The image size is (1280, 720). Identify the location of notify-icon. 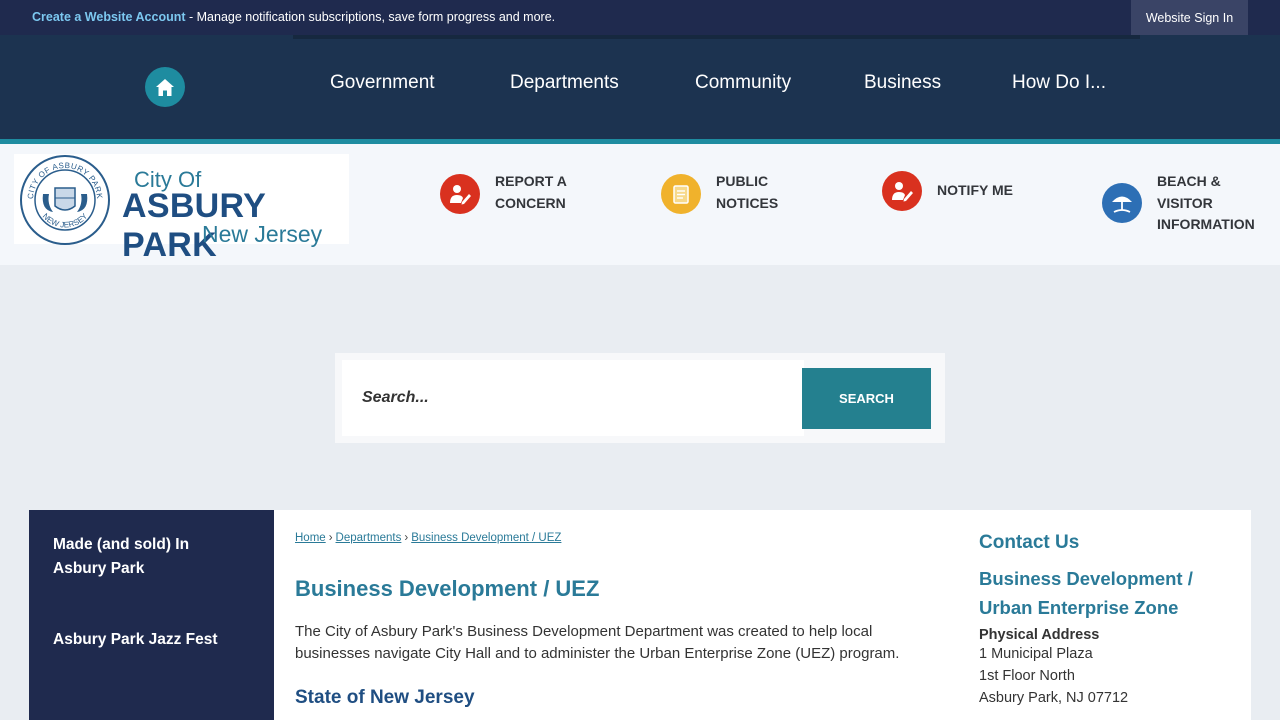
(902, 191).